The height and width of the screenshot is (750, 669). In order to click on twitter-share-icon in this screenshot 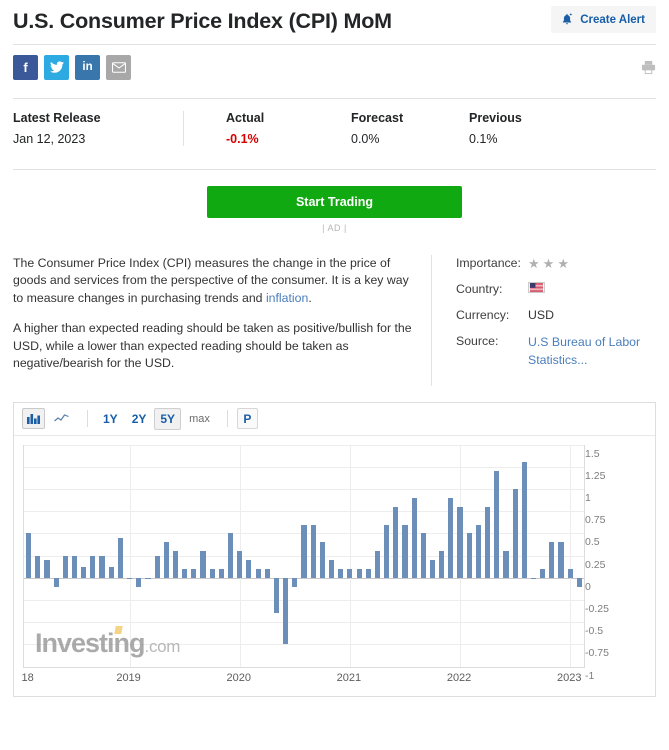, I will do `click(56, 67)`.